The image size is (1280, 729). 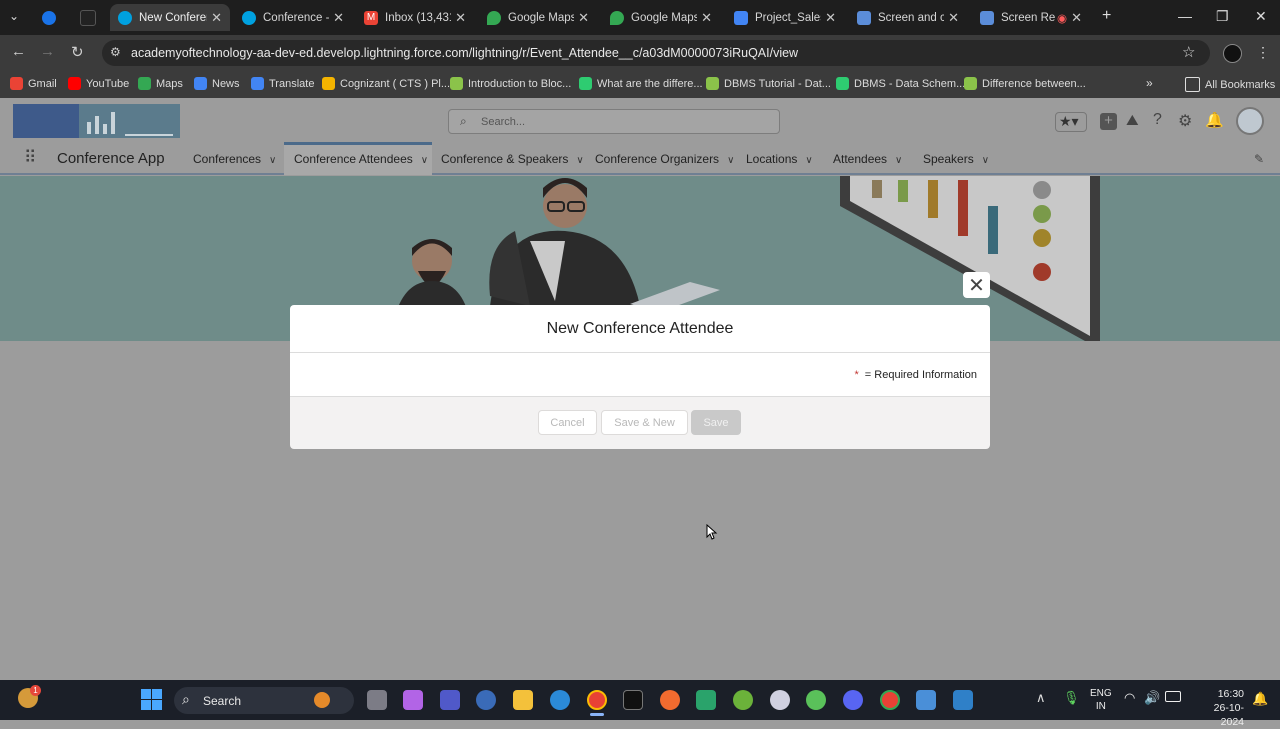 What do you see at coordinates (1232, 53) in the screenshot?
I see `profile-avatar` at bounding box center [1232, 53].